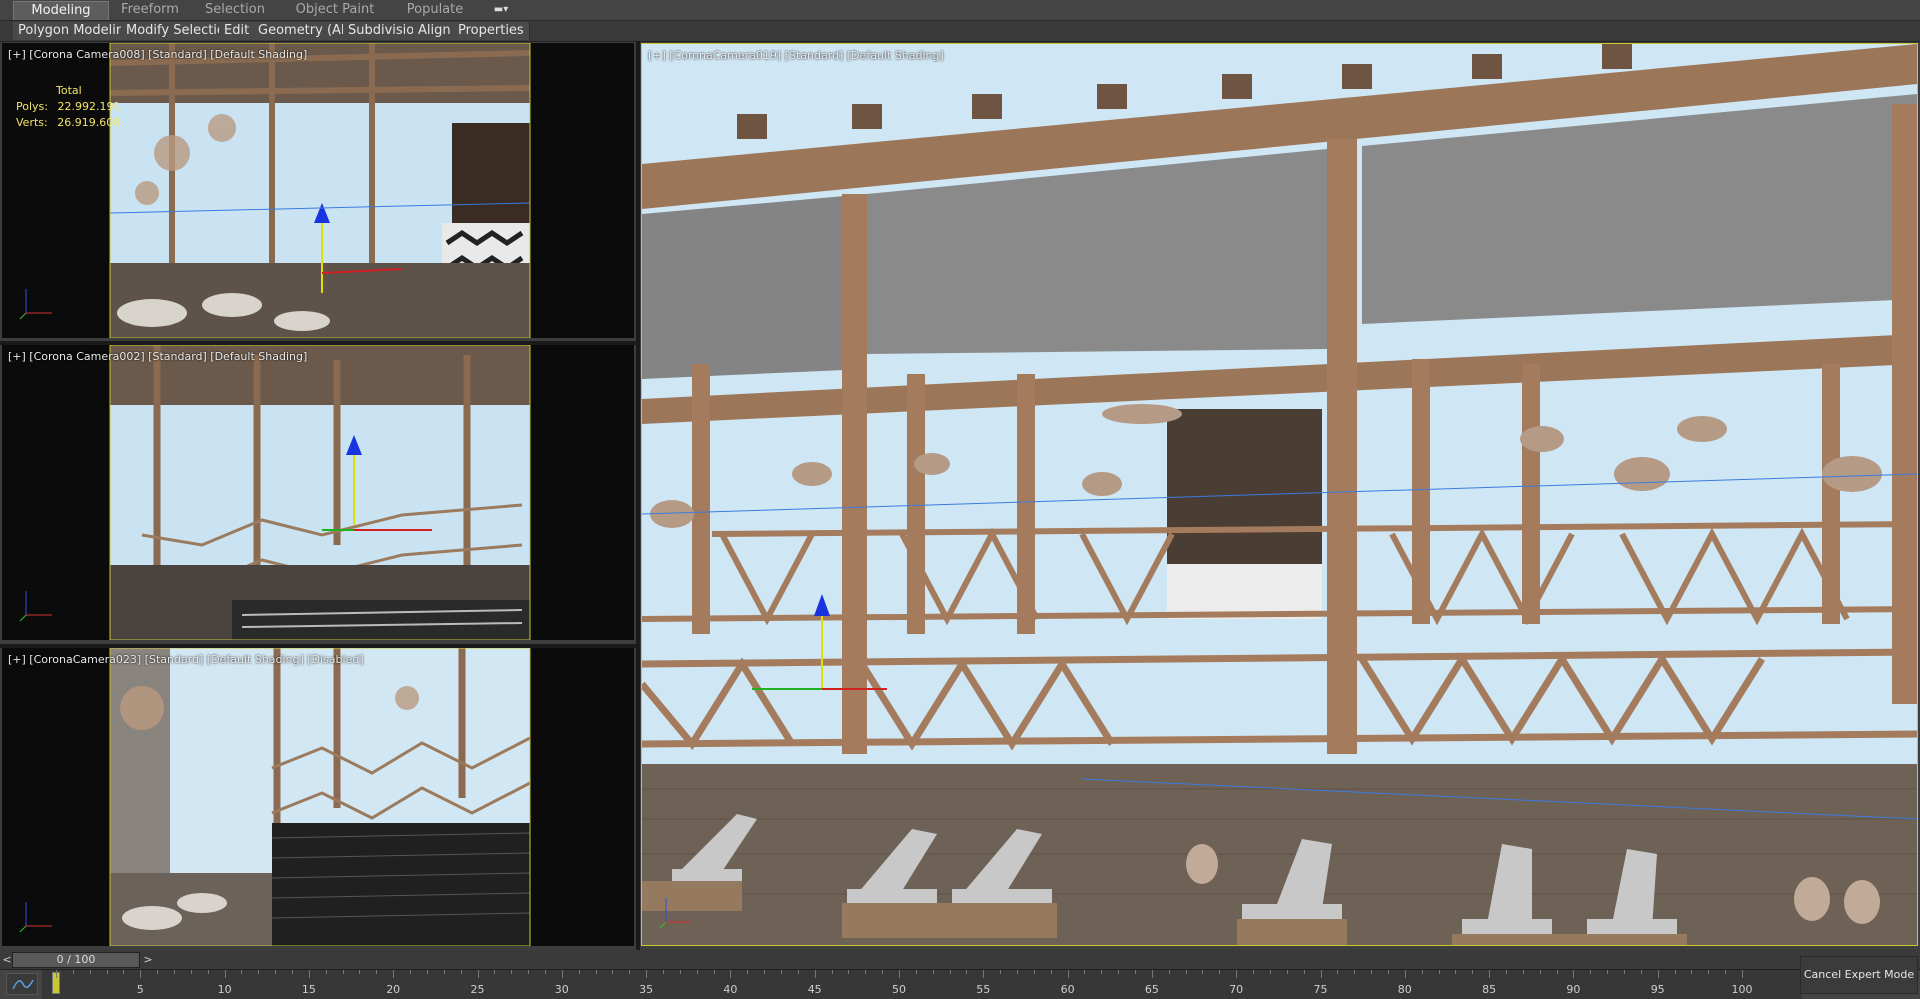 The image size is (1920, 999). What do you see at coordinates (1742, 989) in the screenshot?
I see `timeline-tick-label: 100` at bounding box center [1742, 989].